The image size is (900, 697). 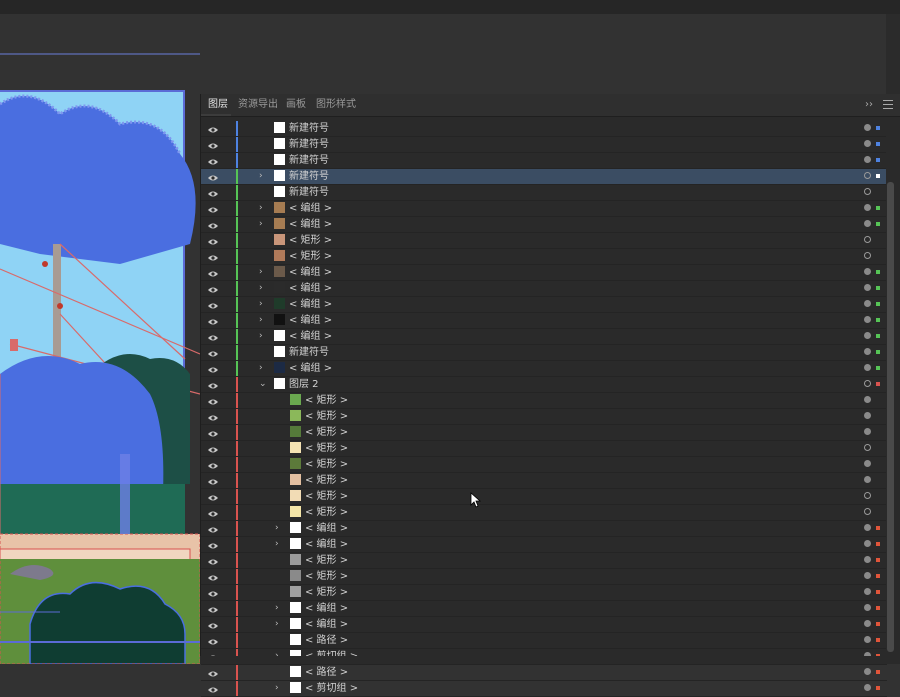 What do you see at coordinates (544, 689) in the screenshot?
I see `layer-row: › < 剪切组 >` at bounding box center [544, 689].